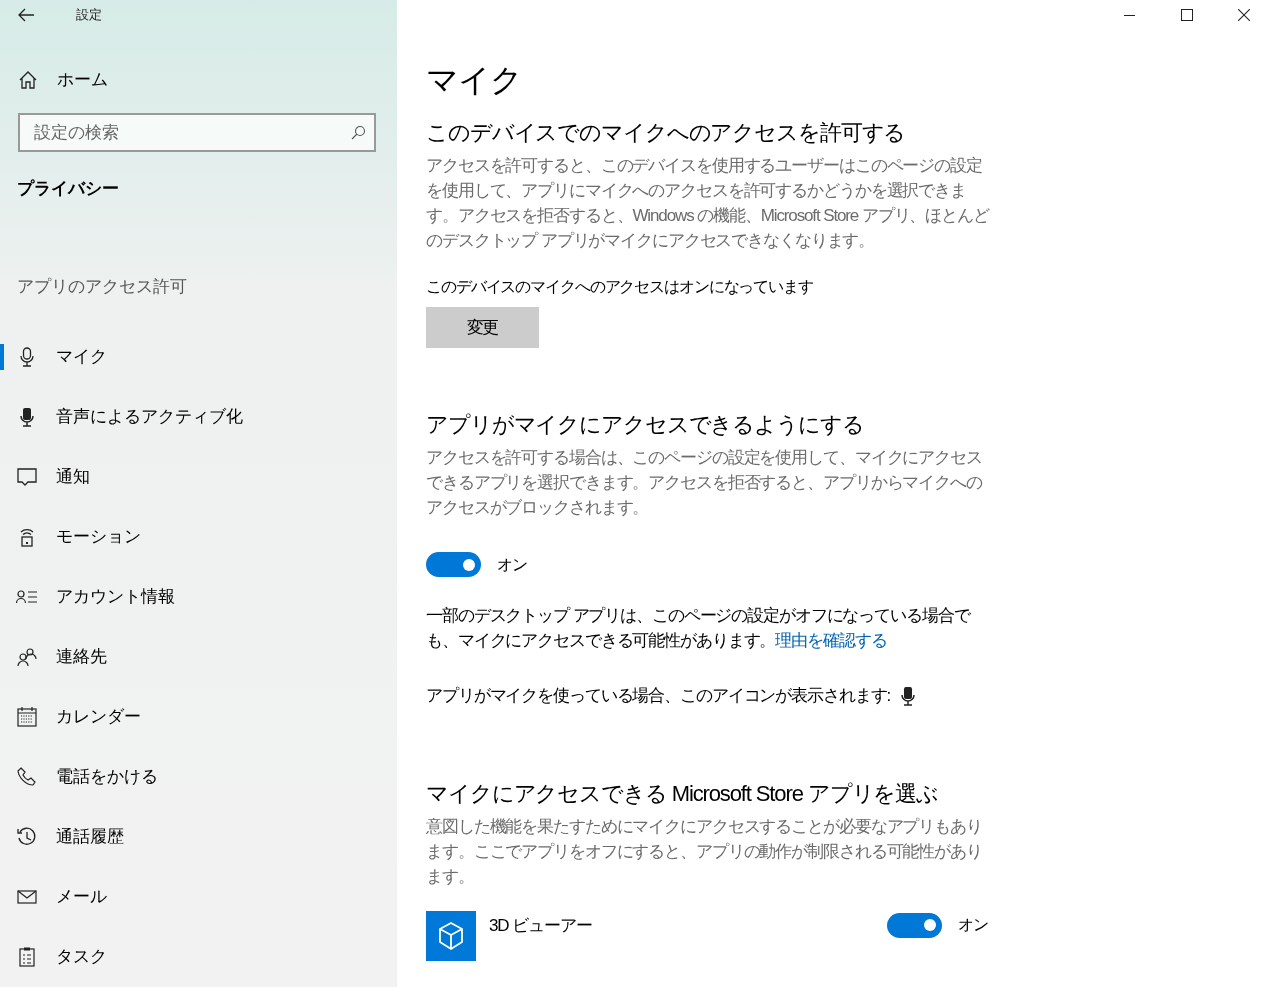 The height and width of the screenshot is (987, 1272). I want to click on home-icon, so click(28, 80).